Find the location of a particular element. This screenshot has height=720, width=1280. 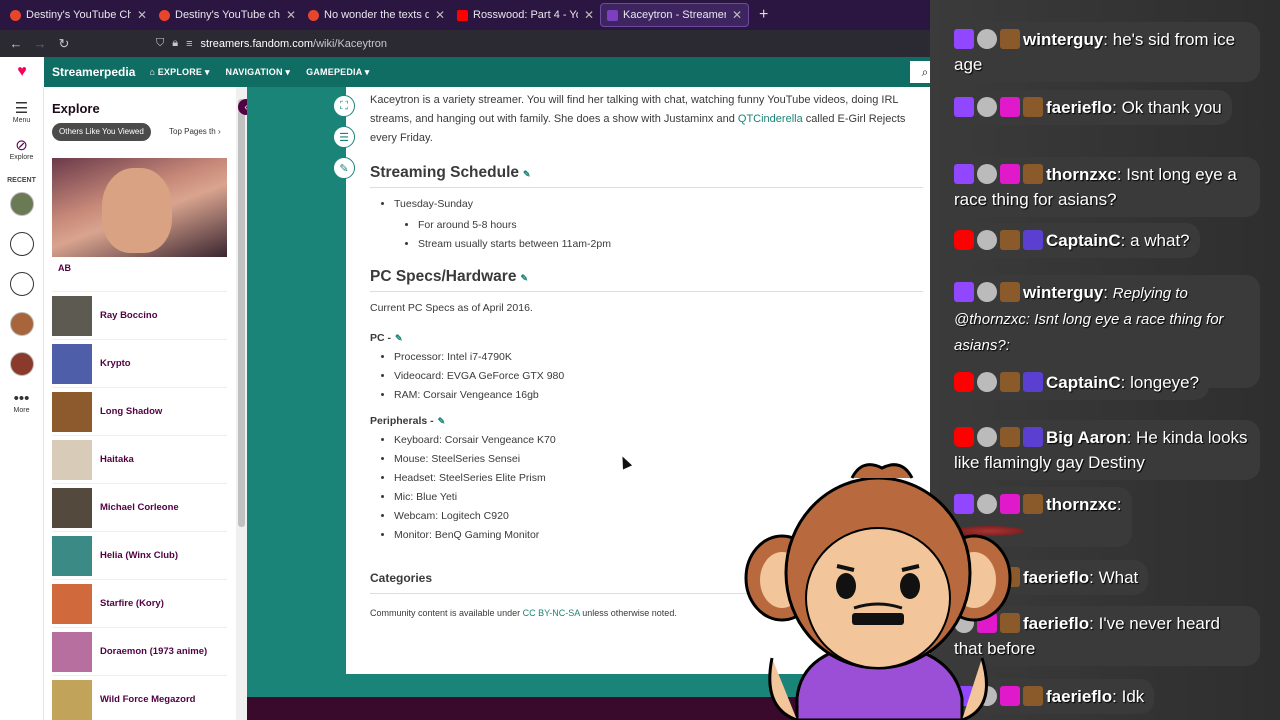

table-of-contents-icon: ☰ is located at coordinates (344, 137).